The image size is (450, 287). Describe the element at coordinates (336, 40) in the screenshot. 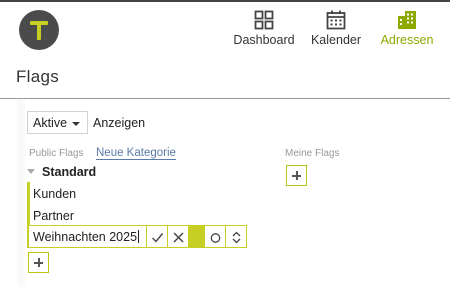

I see `nav-kalender-label: Kalender` at that location.